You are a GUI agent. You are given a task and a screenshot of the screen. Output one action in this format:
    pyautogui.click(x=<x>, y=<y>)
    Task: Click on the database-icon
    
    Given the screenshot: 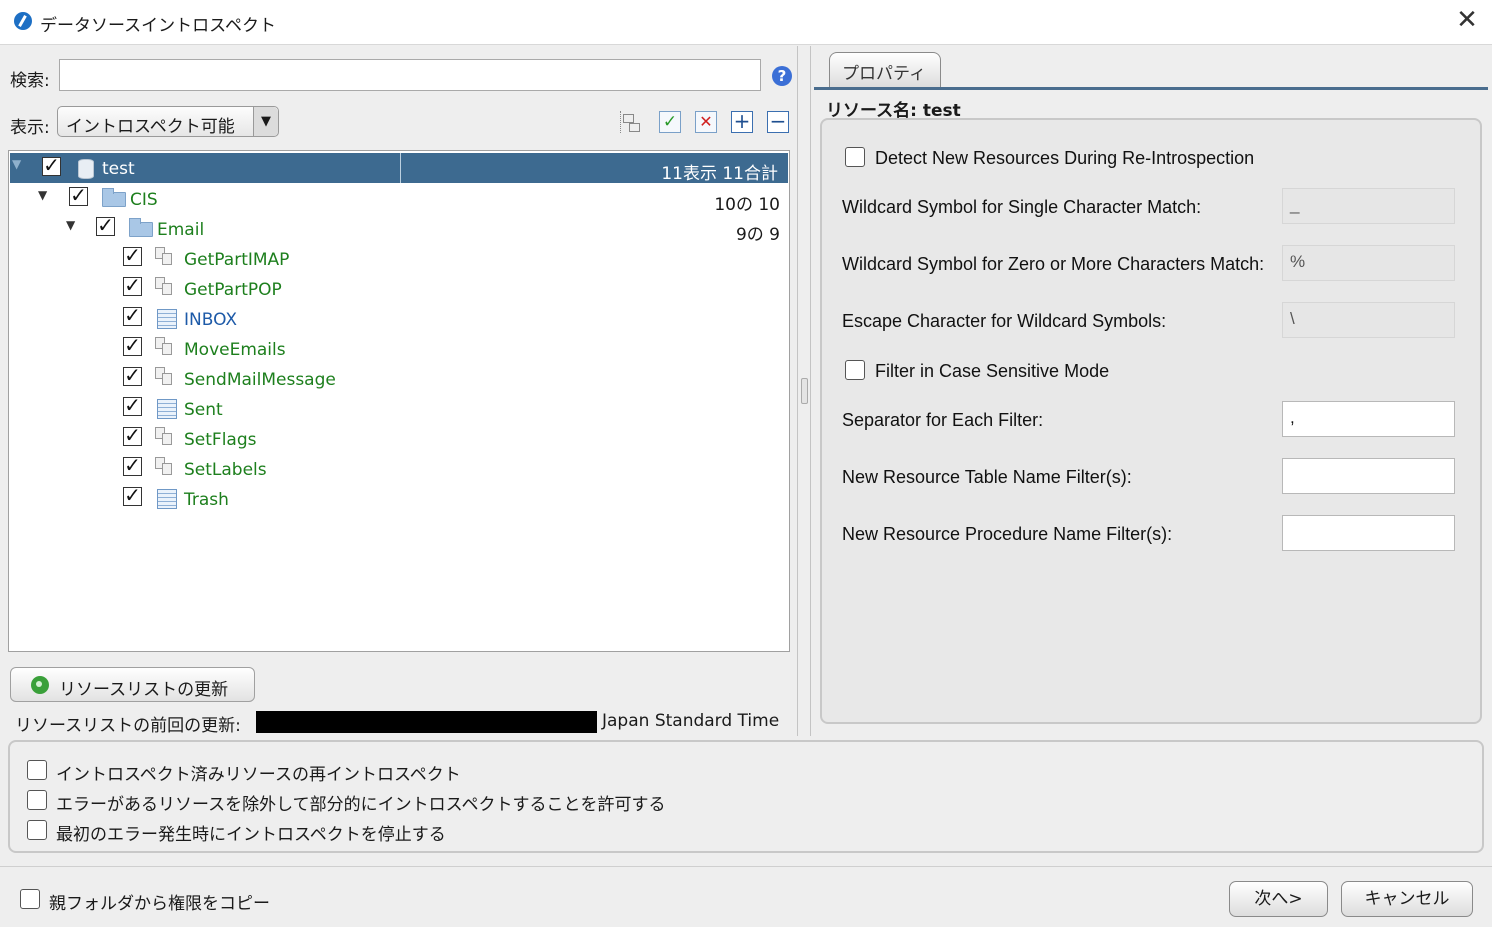 What is the action you would take?
    pyautogui.click(x=86, y=169)
    